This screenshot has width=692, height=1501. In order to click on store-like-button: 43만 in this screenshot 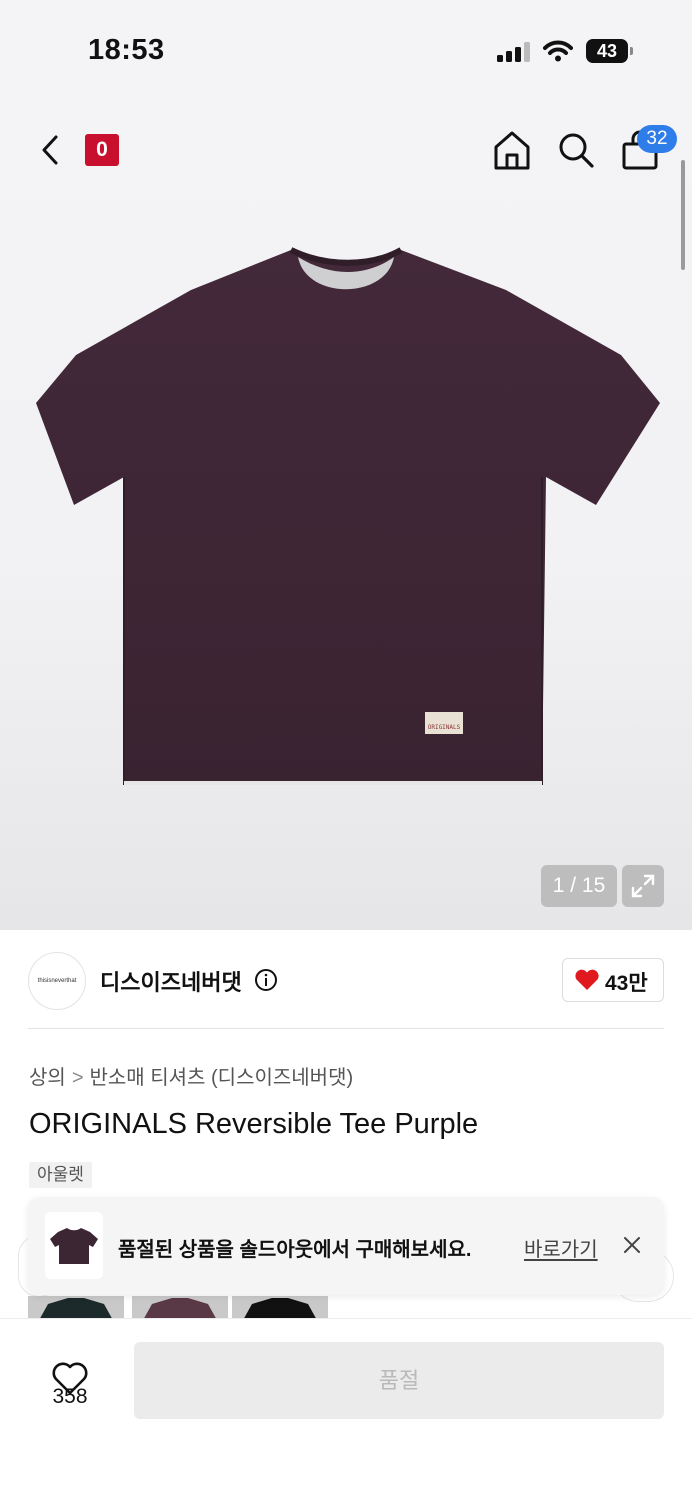, I will do `click(613, 980)`.